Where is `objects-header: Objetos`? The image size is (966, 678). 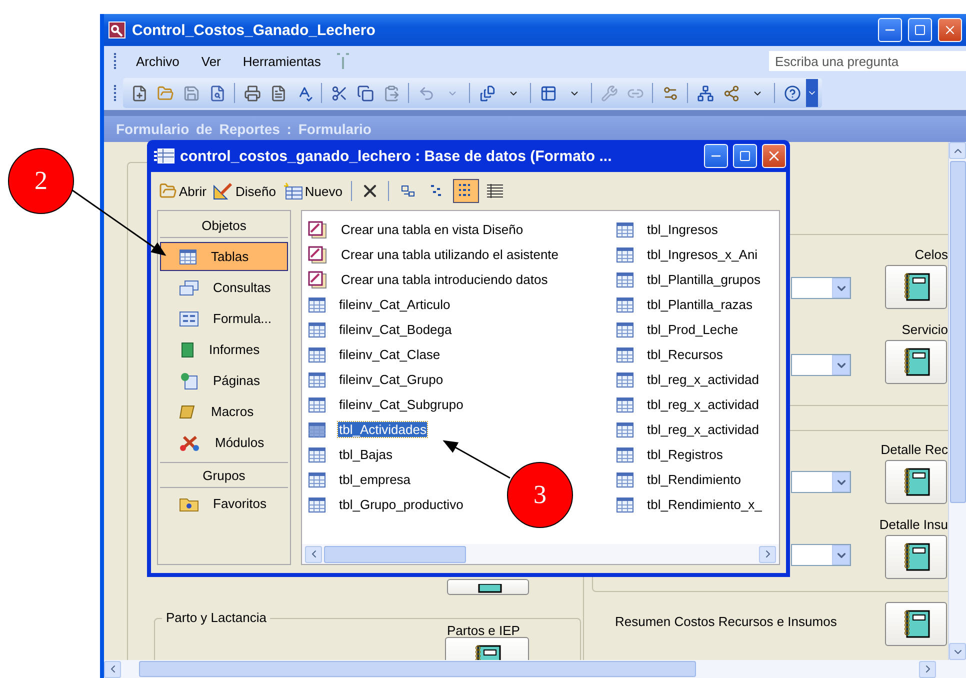
objects-header: Objetos is located at coordinates (224, 225).